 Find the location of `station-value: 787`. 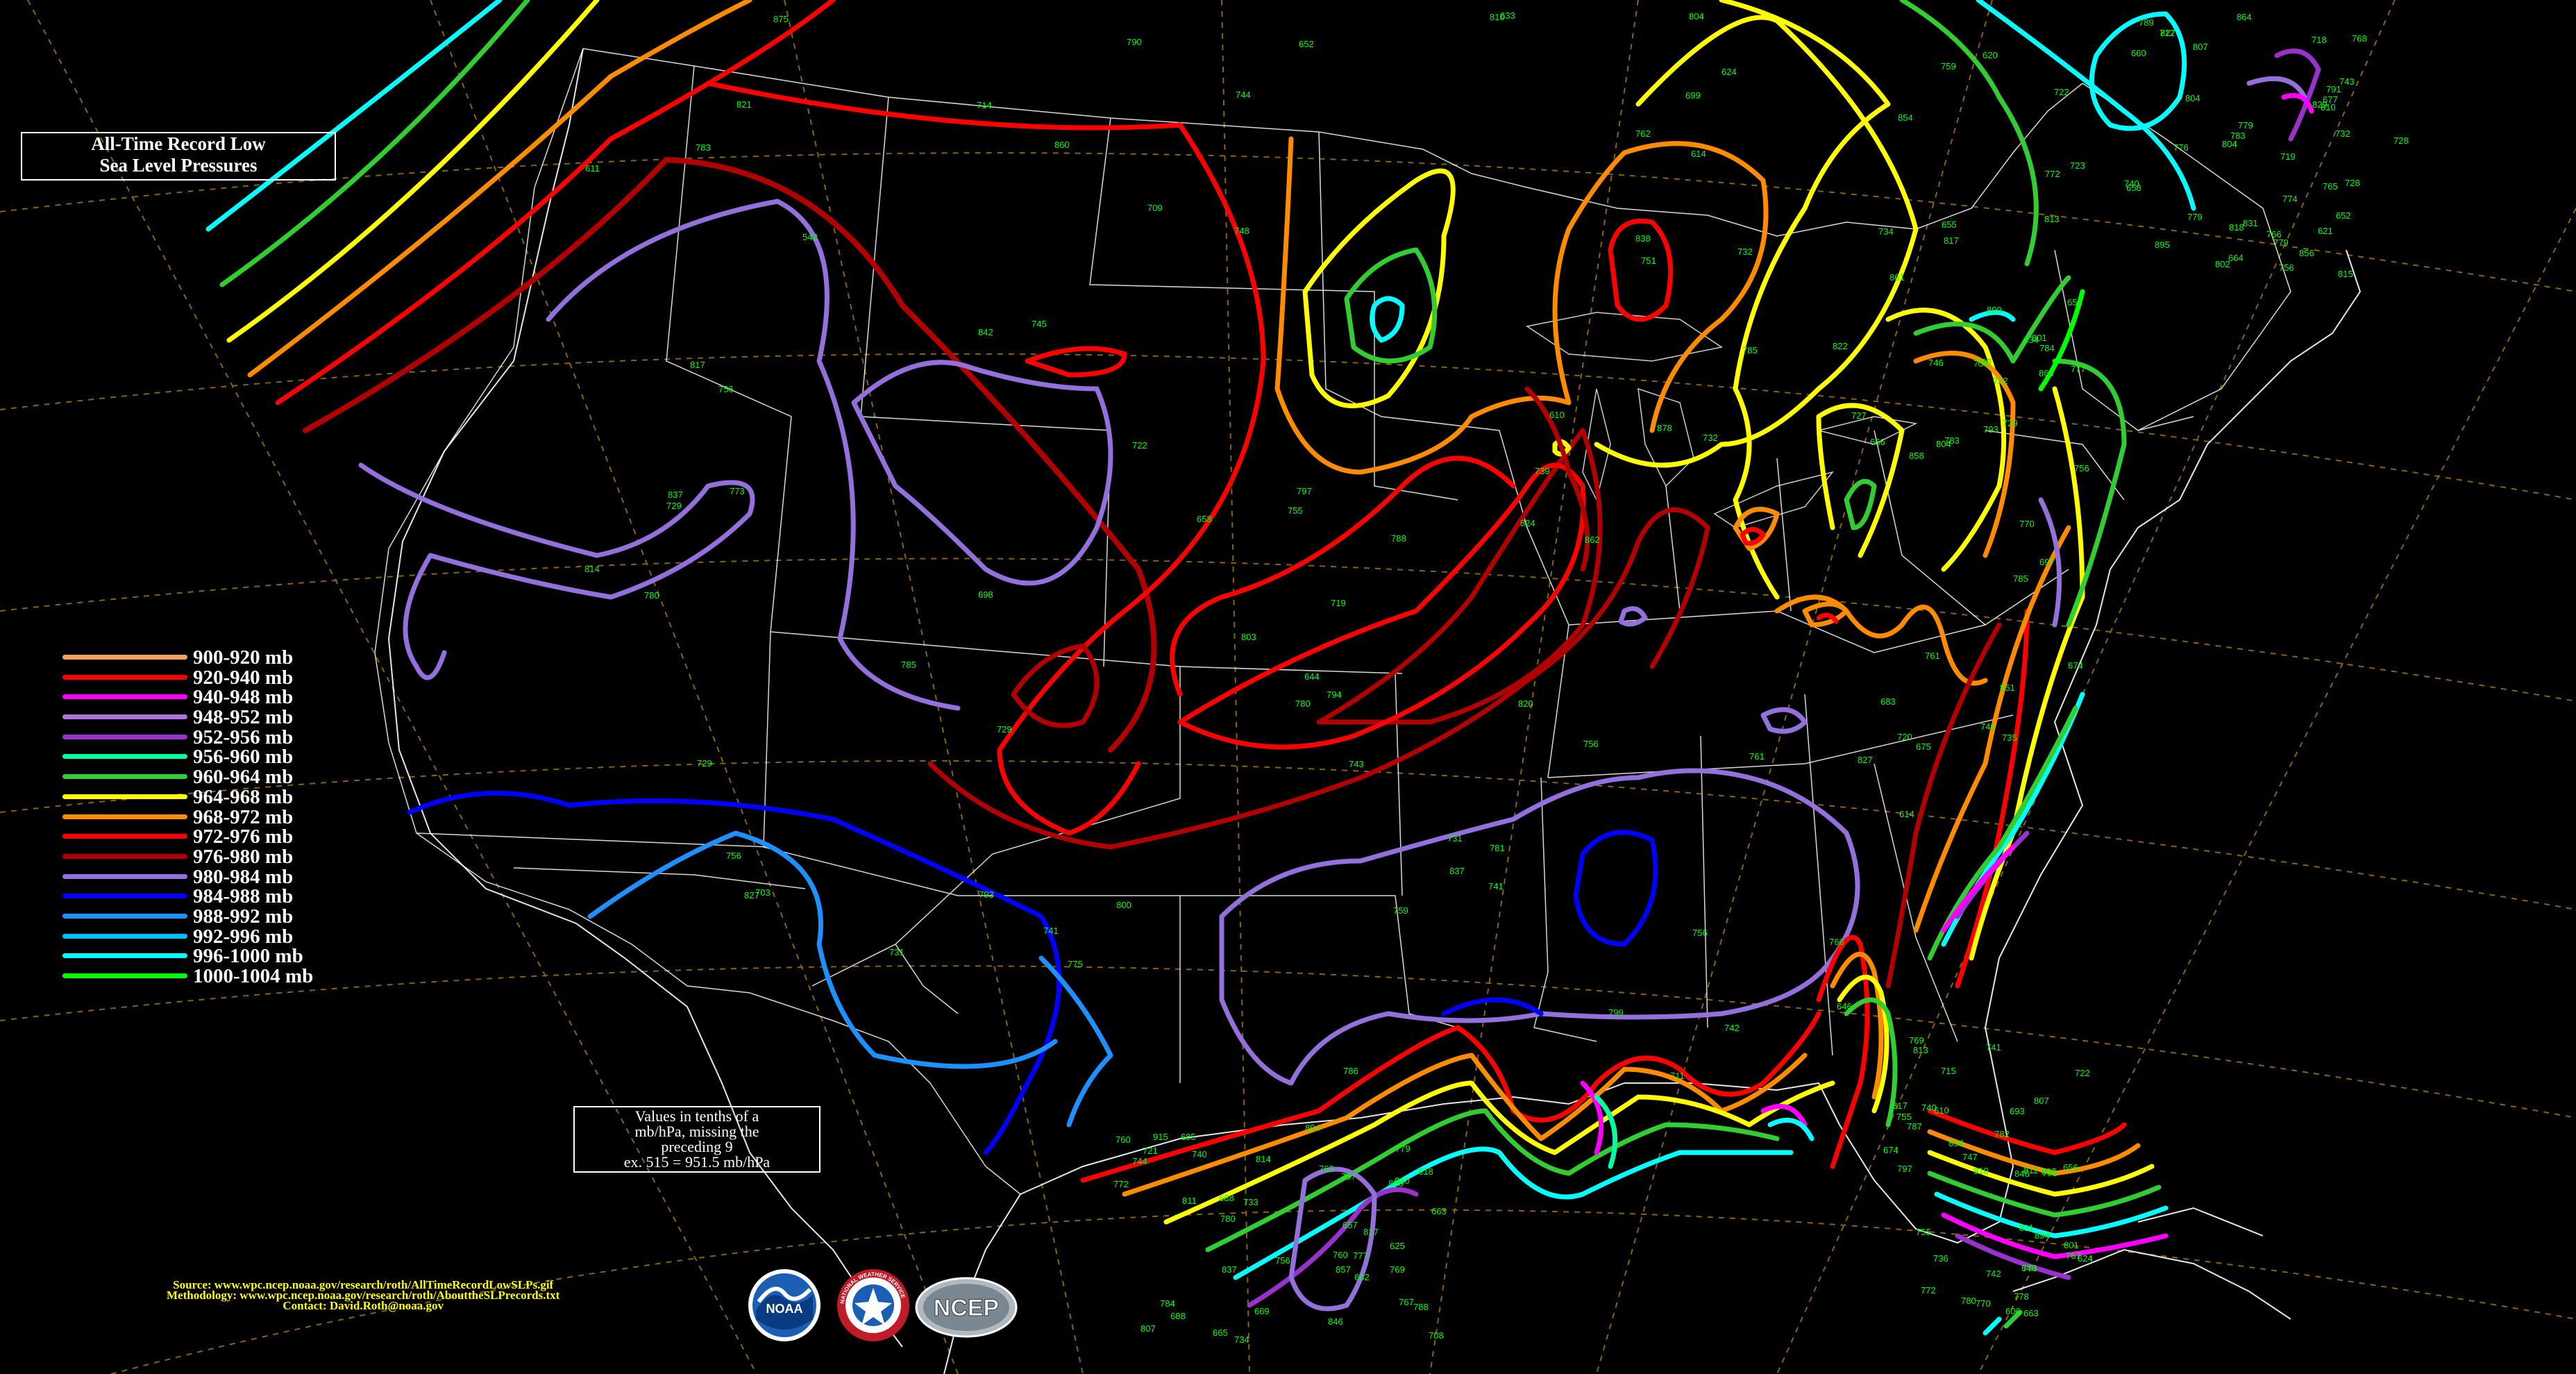

station-value: 787 is located at coordinates (1914, 1126).